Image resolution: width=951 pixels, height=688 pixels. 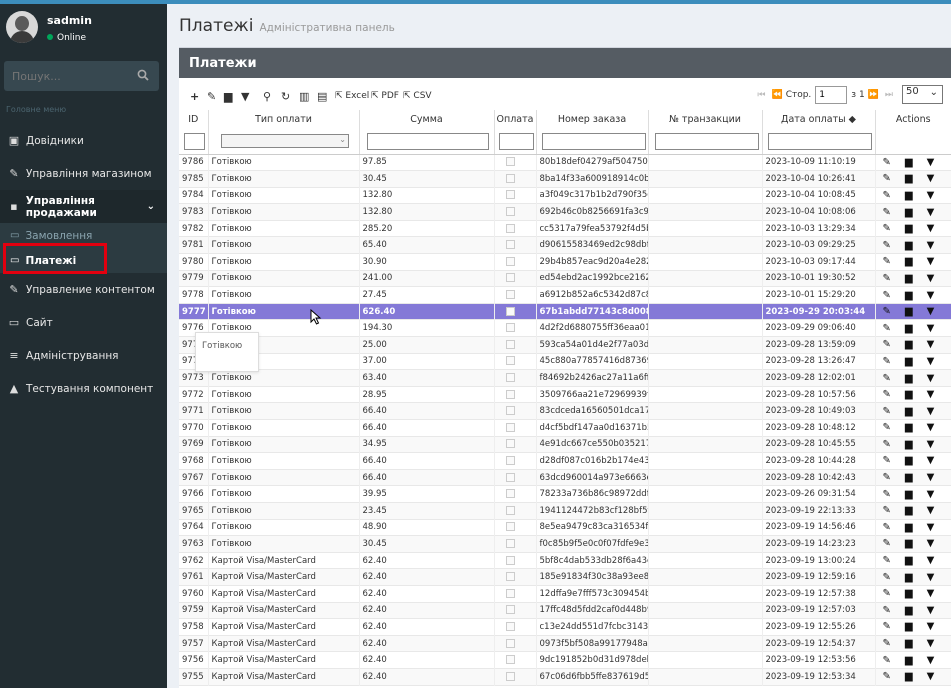 What do you see at coordinates (922, 94) in the screenshot?
I see `page-size-select: 50 ⌄` at bounding box center [922, 94].